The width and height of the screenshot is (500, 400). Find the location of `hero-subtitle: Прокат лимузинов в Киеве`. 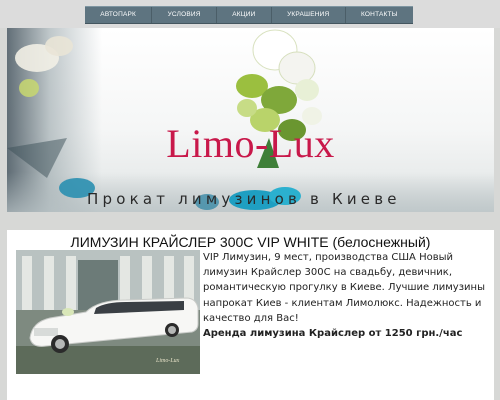

hero-subtitle: Прокат лимузинов в Киеве is located at coordinates (244, 199).